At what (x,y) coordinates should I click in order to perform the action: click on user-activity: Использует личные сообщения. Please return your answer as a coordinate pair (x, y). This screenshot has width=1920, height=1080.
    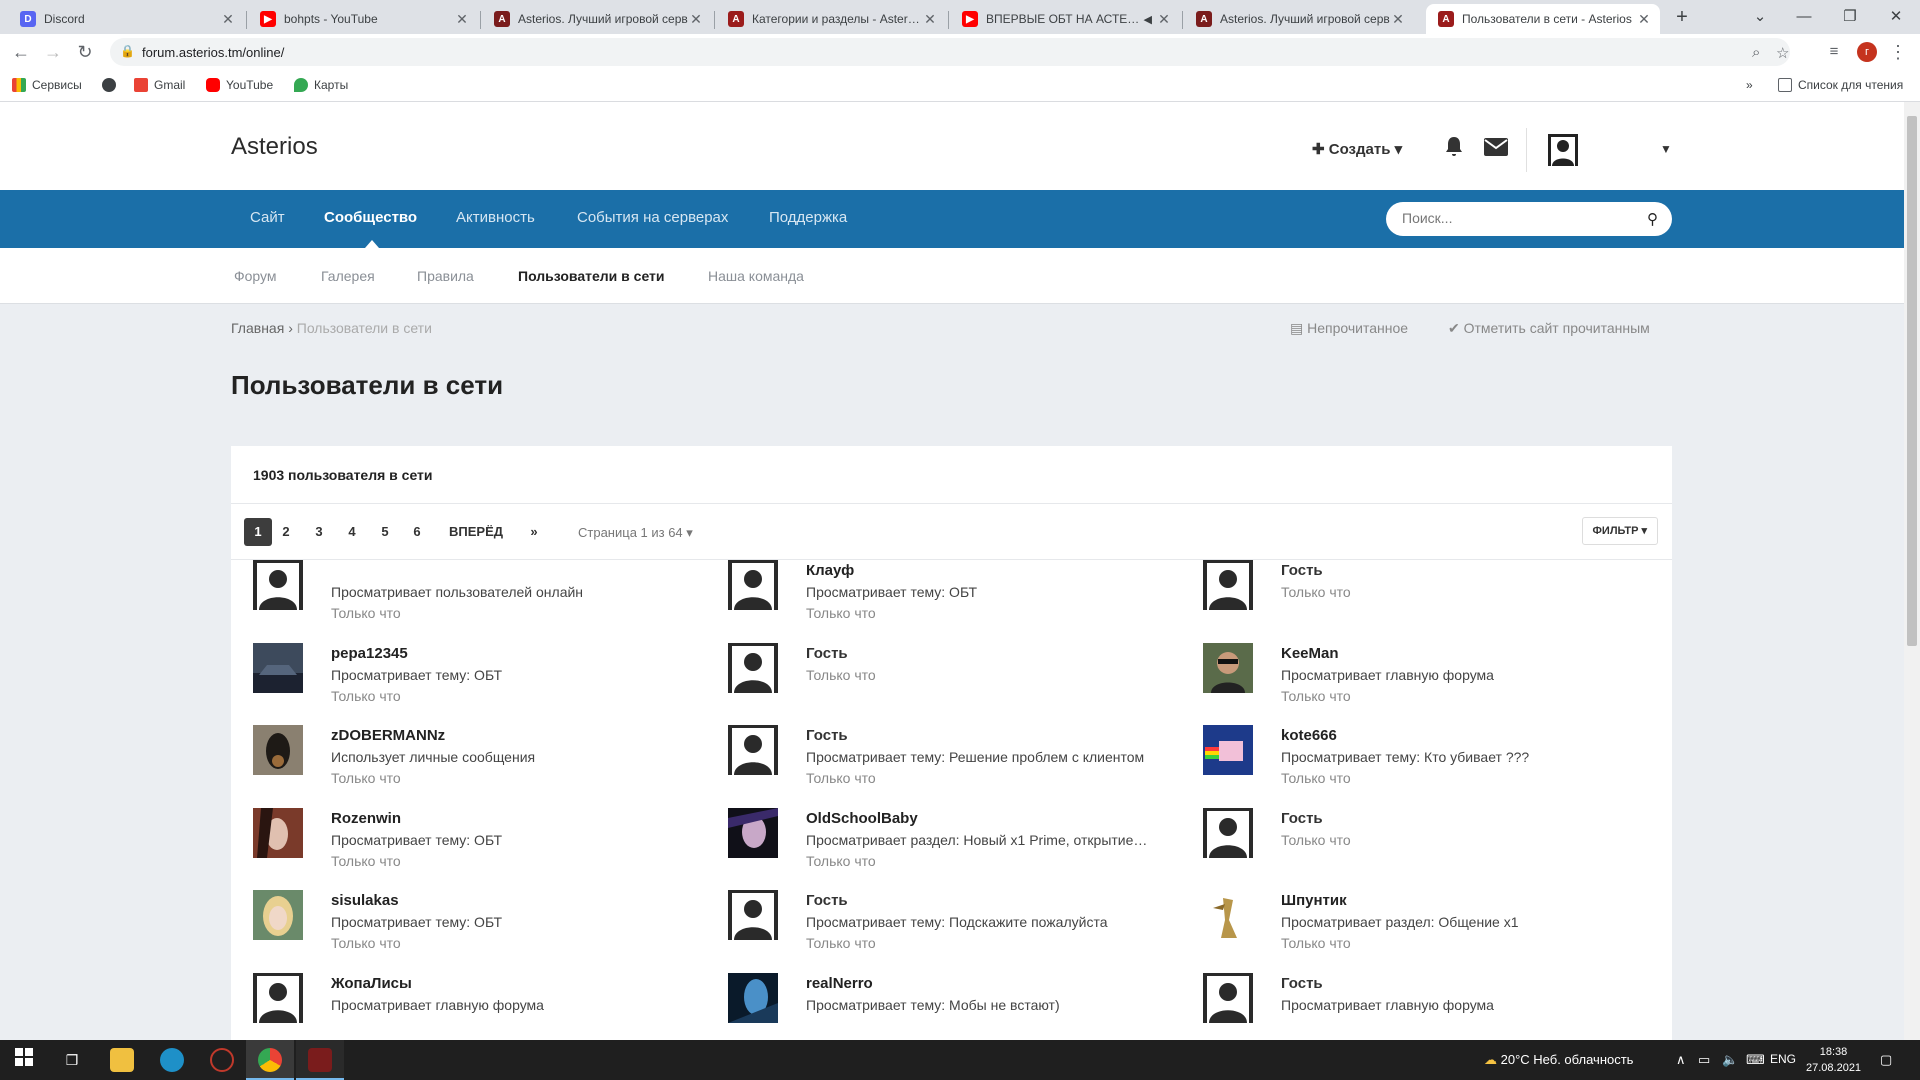
    Looking at the image, I should click on (433, 757).